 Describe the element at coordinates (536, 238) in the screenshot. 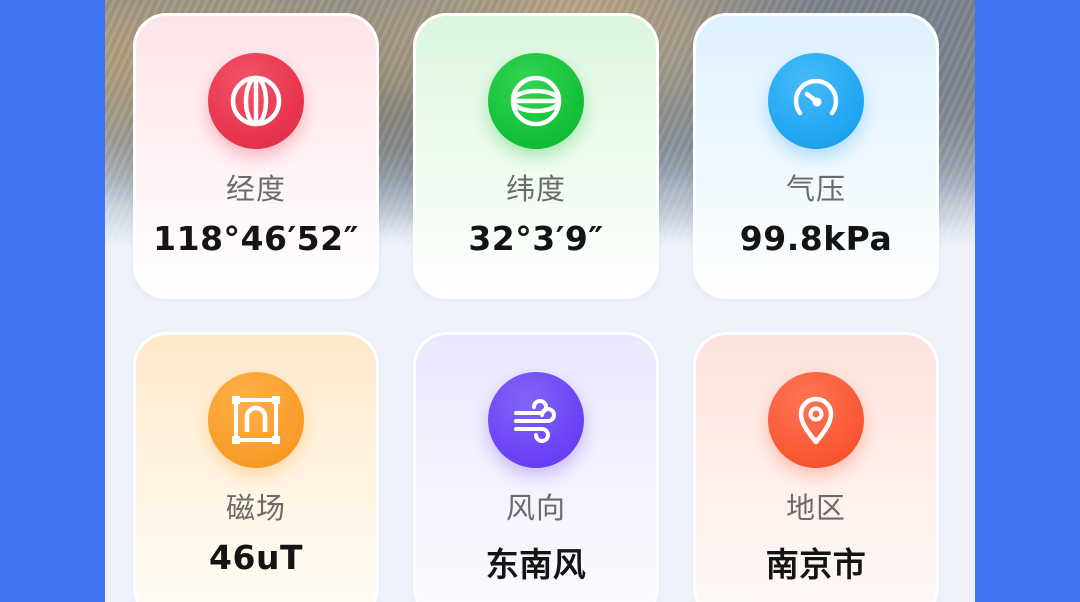

I see `latitude-value: 32°3′9″` at that location.